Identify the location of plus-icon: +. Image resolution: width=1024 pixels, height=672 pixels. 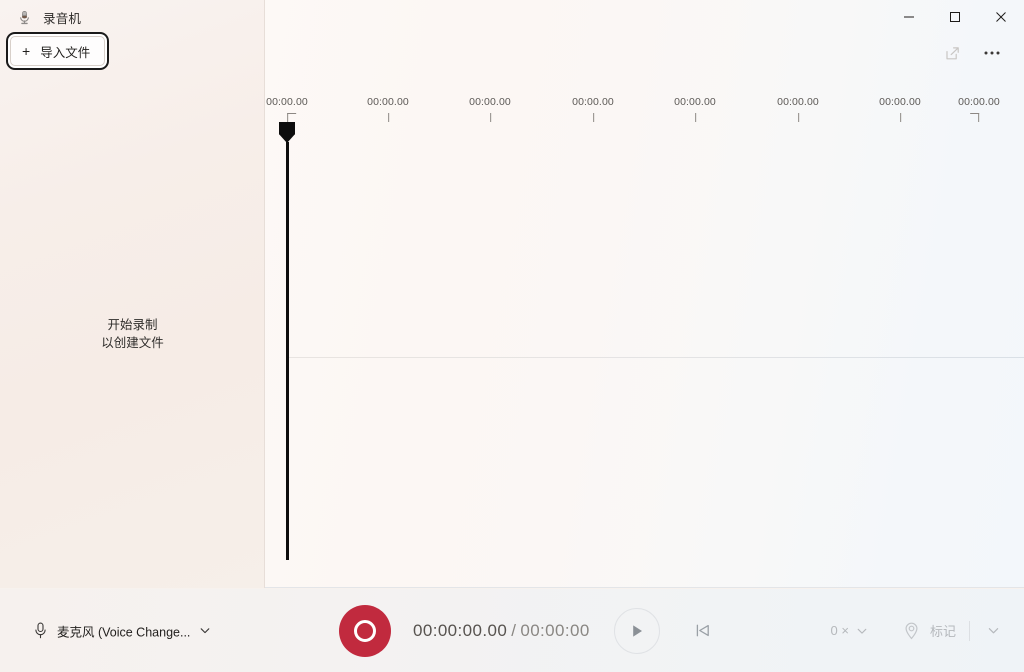
(26, 51).